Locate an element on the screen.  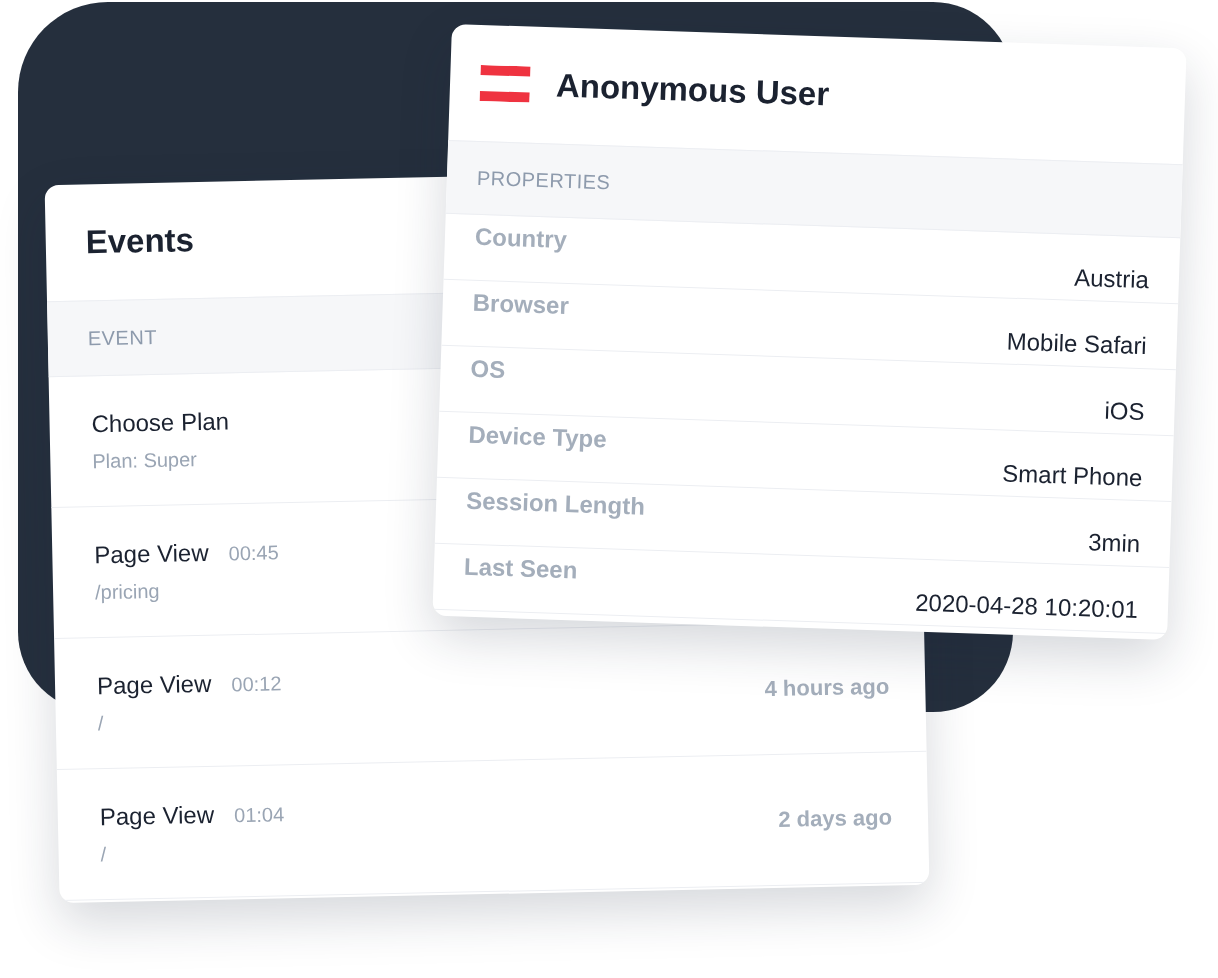
property-value: Austria is located at coordinates (1111, 279).